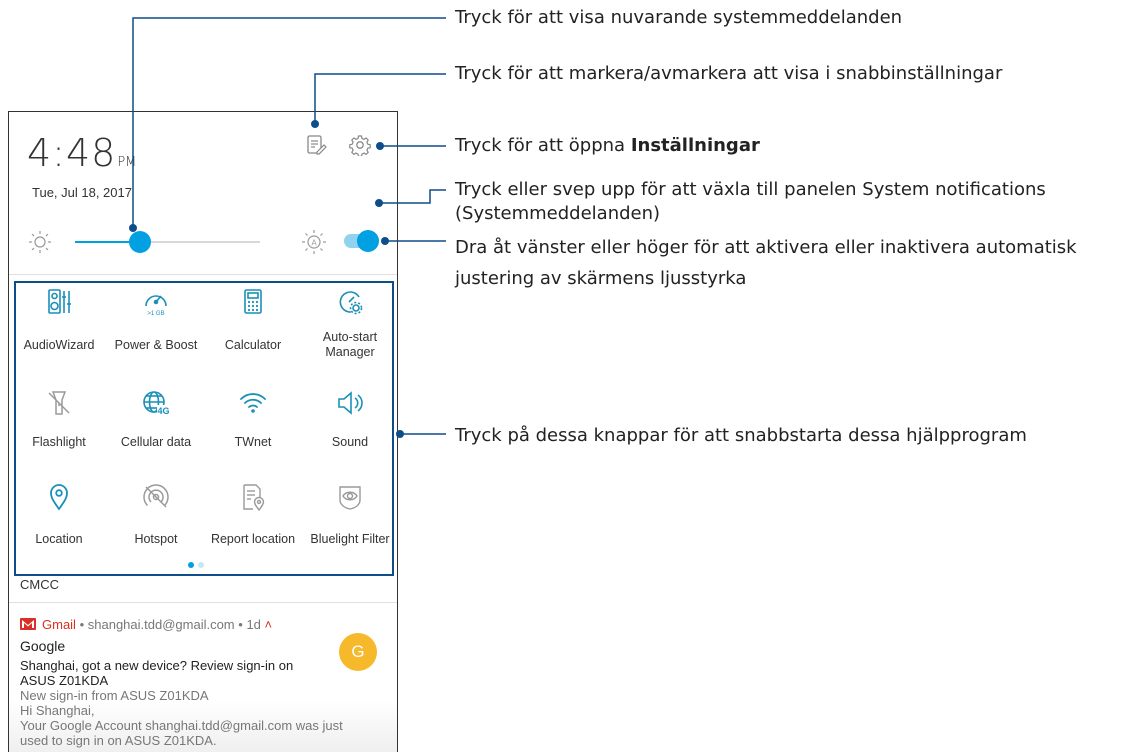  Describe the element at coordinates (412, 196) in the screenshot. I see `callout-line-panel-switch` at that location.